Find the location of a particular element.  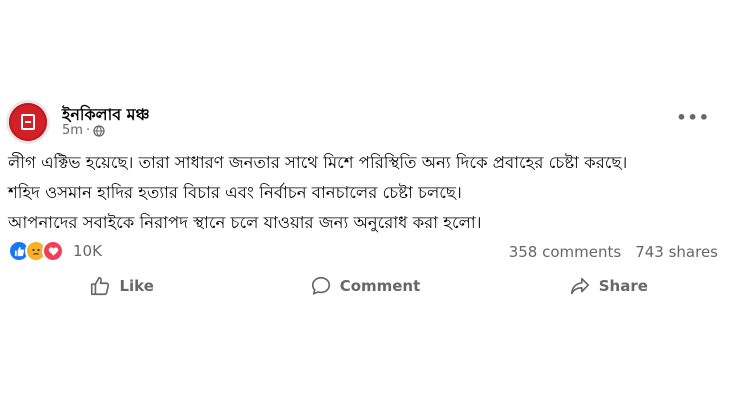

share-button: Share is located at coordinates (608, 286).